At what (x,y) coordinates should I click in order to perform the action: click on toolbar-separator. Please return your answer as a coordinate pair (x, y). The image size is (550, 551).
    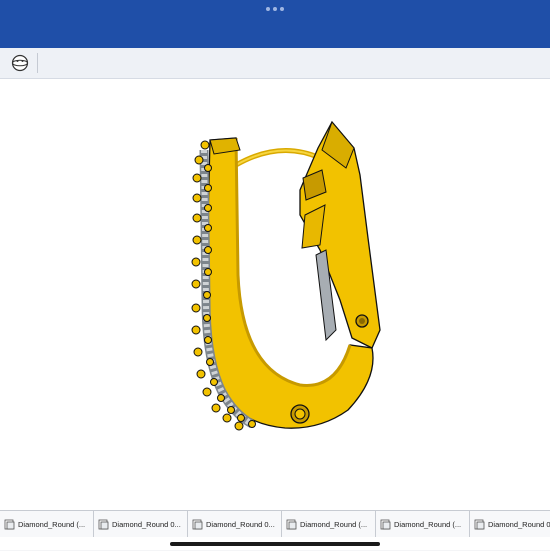
    Looking at the image, I should click on (37, 63).